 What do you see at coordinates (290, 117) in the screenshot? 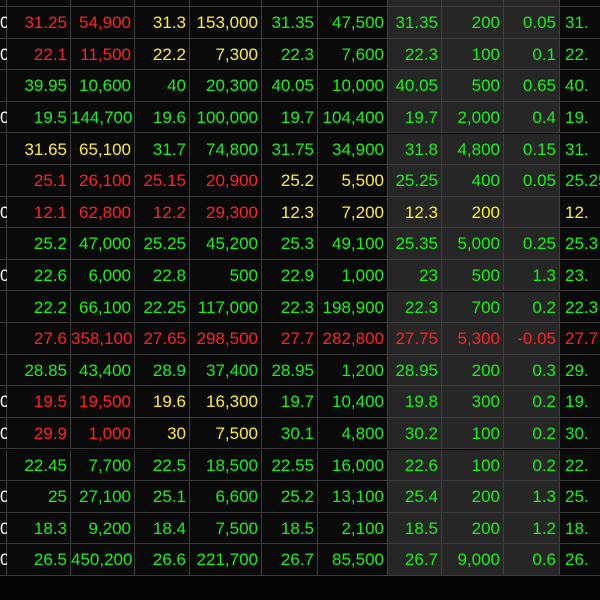
I see `cell-price3: 19.7` at bounding box center [290, 117].